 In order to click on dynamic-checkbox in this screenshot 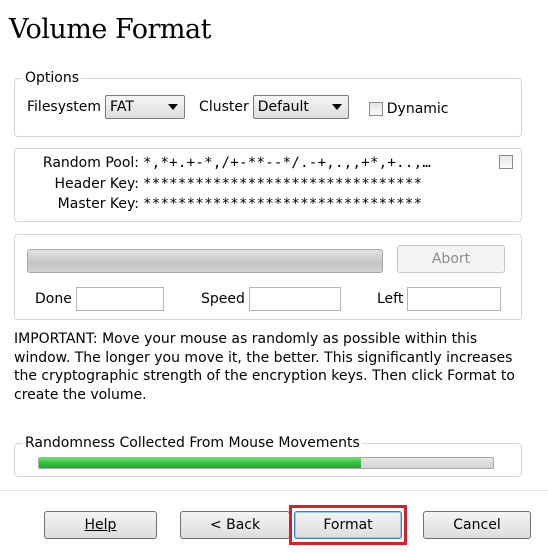, I will do `click(375, 108)`.